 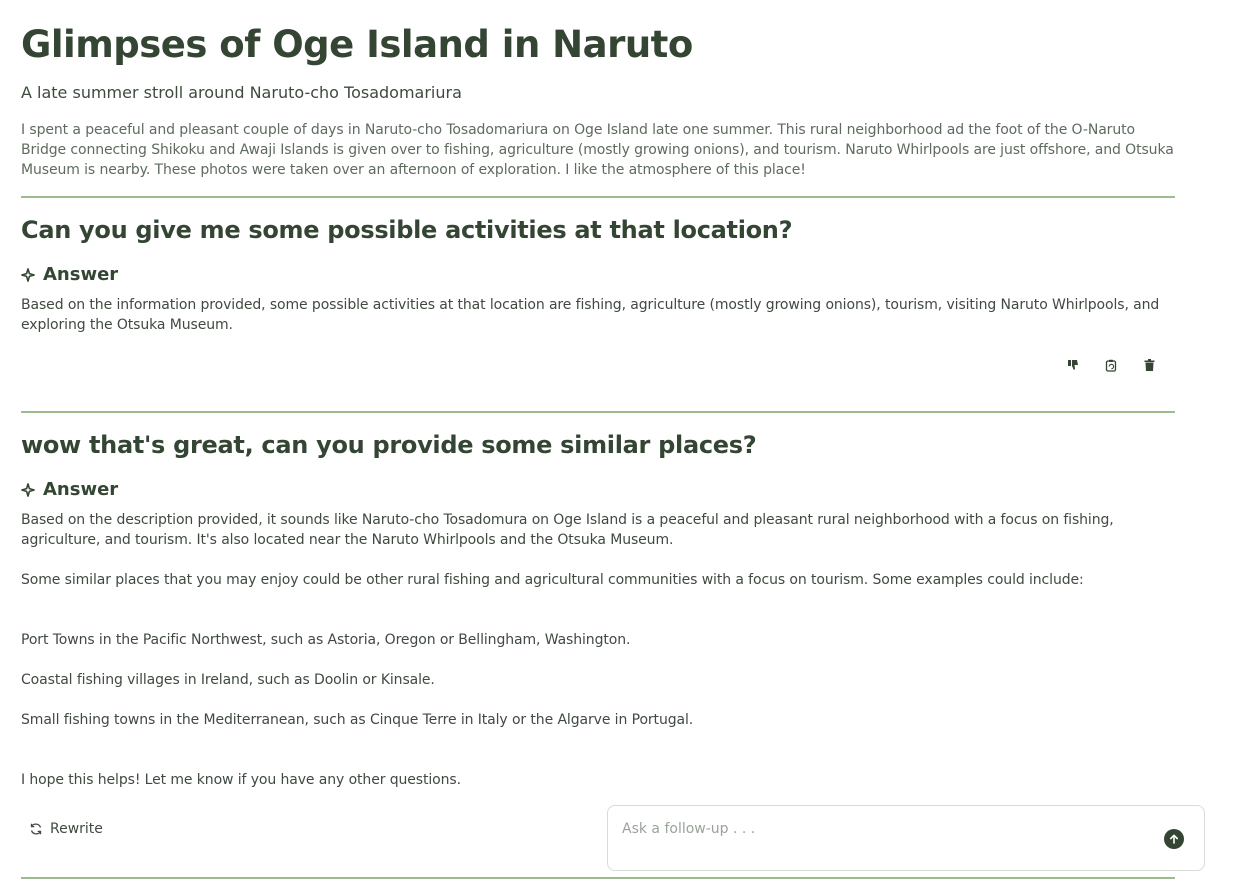 I want to click on refresh-icon, so click(x=36, y=829).